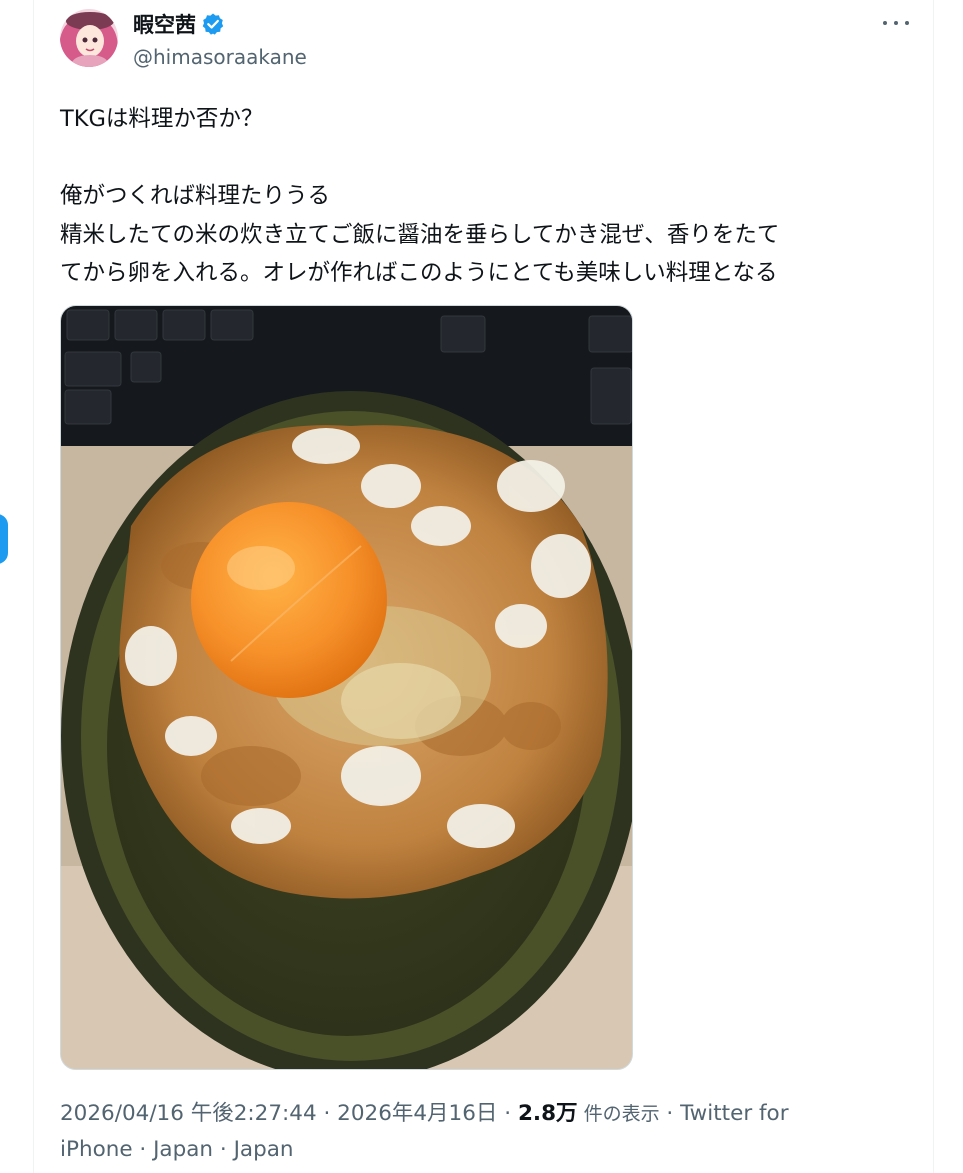 The image size is (963, 1173). I want to click on source-label: Twitter for, so click(734, 1113).